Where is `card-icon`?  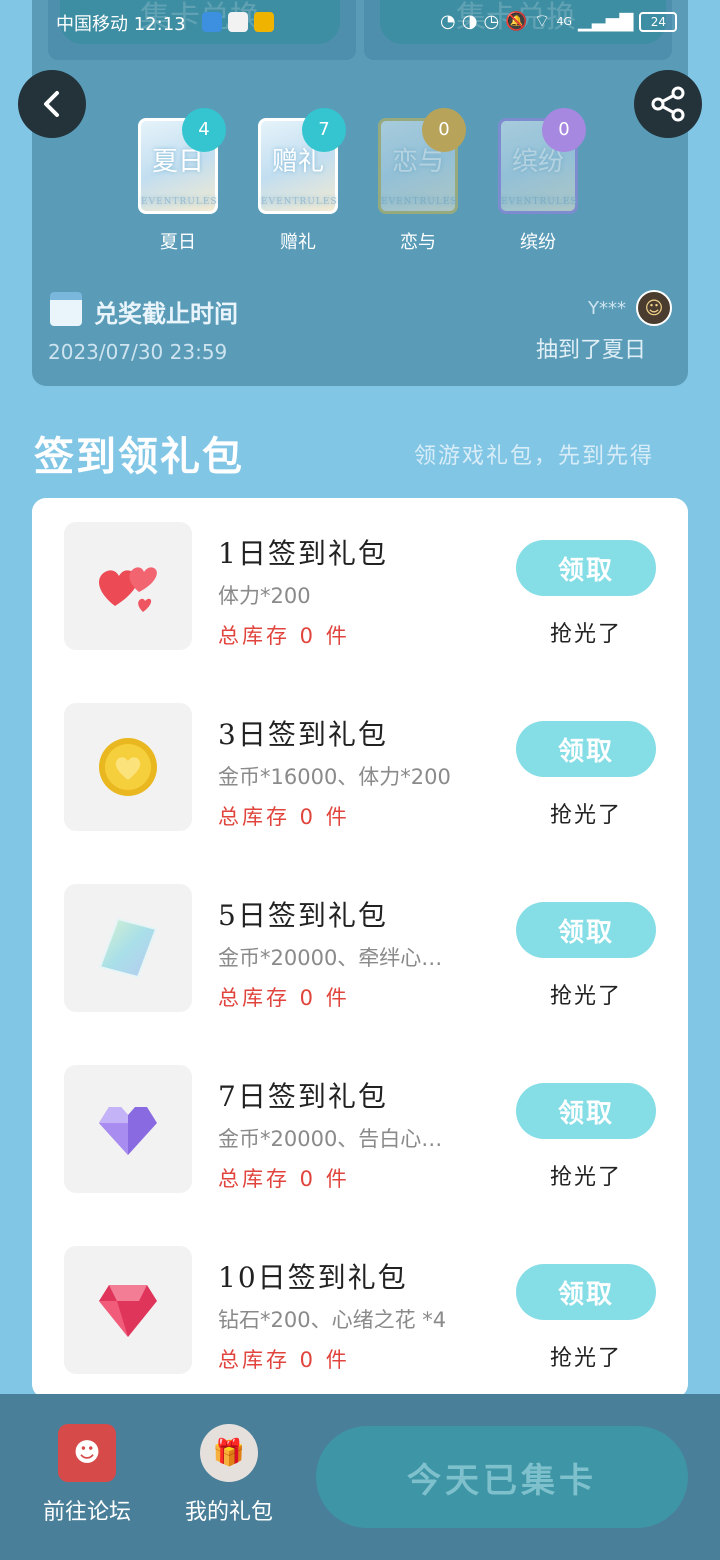 card-icon is located at coordinates (128, 948).